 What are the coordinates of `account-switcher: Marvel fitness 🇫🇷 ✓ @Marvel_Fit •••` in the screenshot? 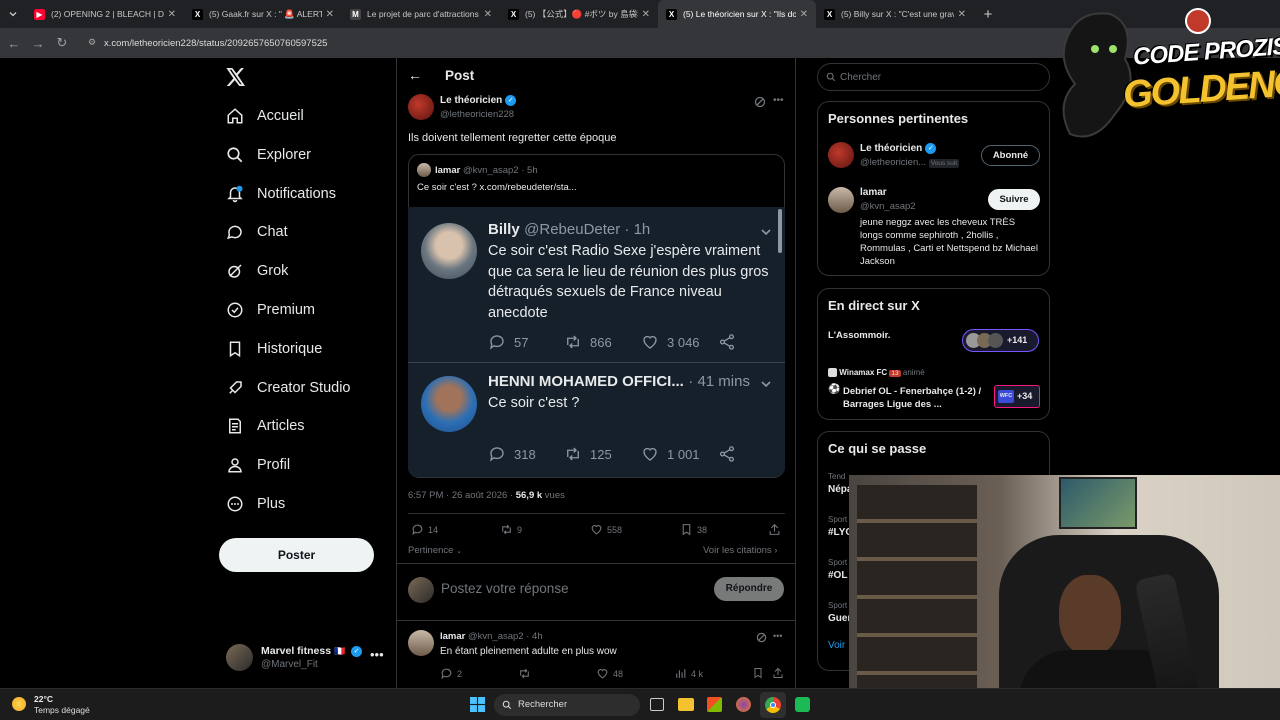 It's located at (306, 658).